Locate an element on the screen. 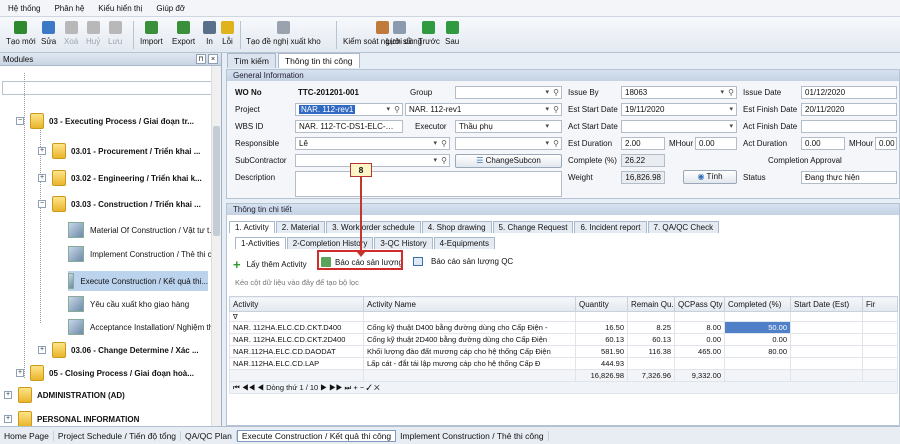 The image size is (900, 444). group-field: ▾ ⚲ is located at coordinates (508, 92).